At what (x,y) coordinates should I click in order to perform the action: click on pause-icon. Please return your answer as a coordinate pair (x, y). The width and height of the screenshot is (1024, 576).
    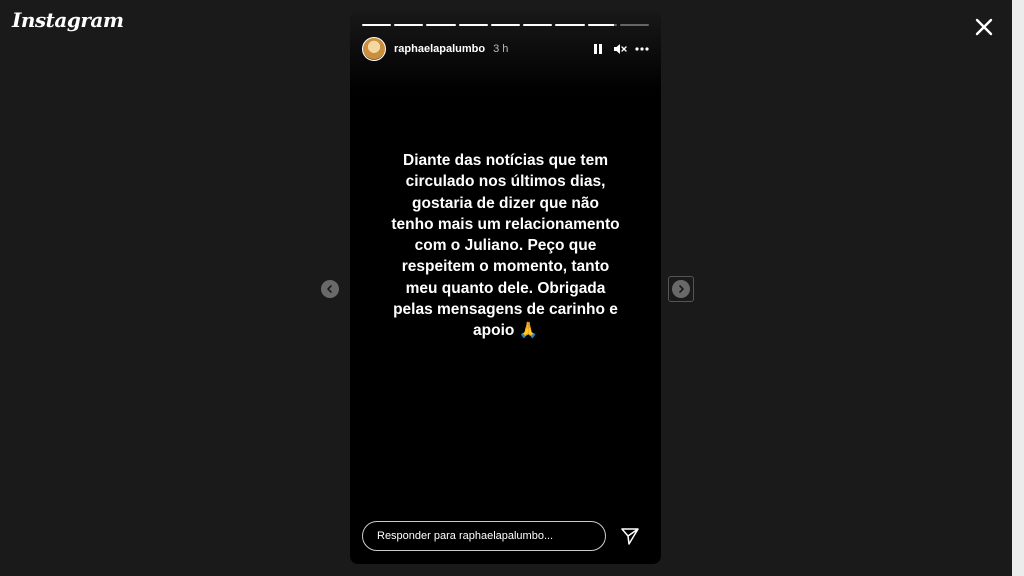
    Looking at the image, I should click on (598, 49).